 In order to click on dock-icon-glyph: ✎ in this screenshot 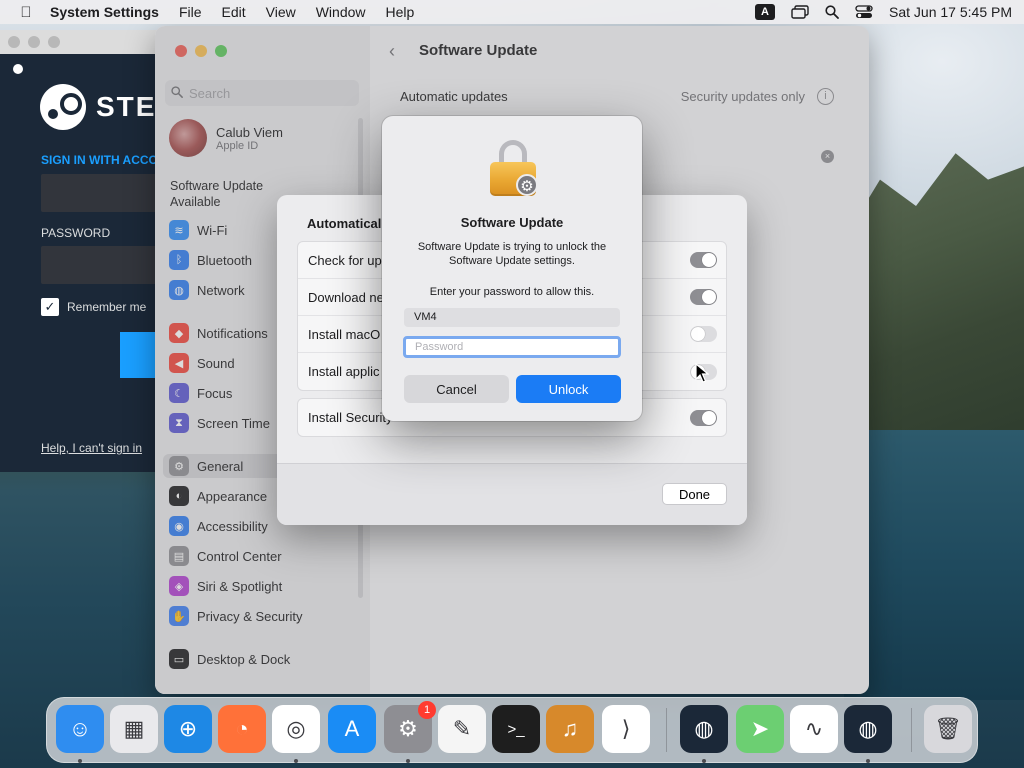, I will do `click(462, 728)`.